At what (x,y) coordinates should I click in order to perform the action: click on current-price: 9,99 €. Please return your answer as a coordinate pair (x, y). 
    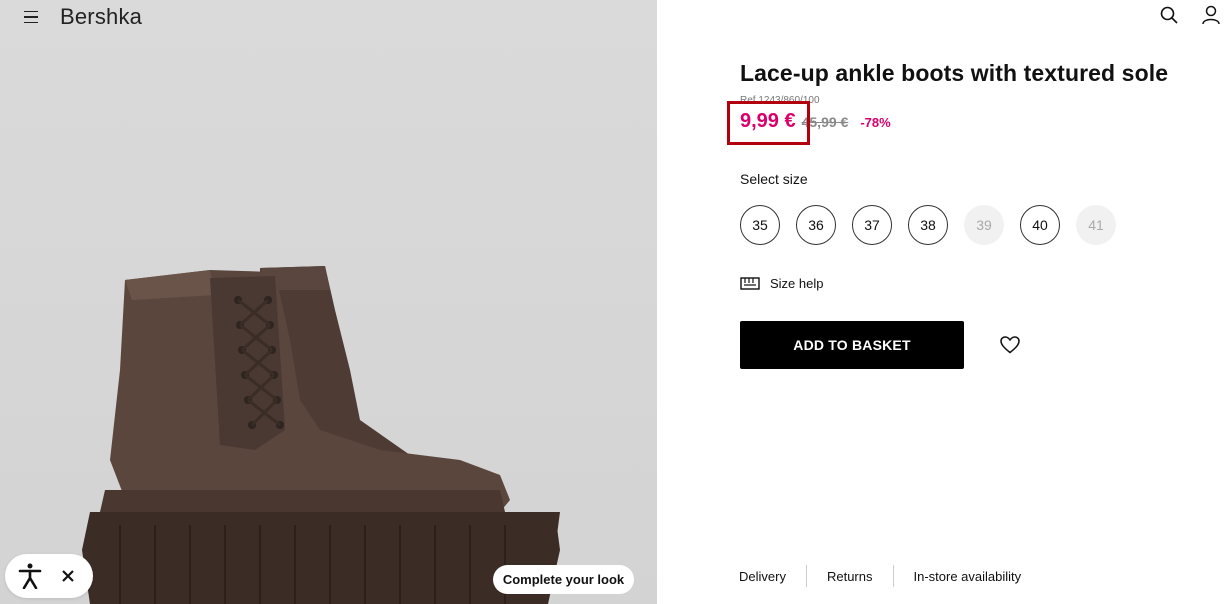
    Looking at the image, I should click on (768, 121).